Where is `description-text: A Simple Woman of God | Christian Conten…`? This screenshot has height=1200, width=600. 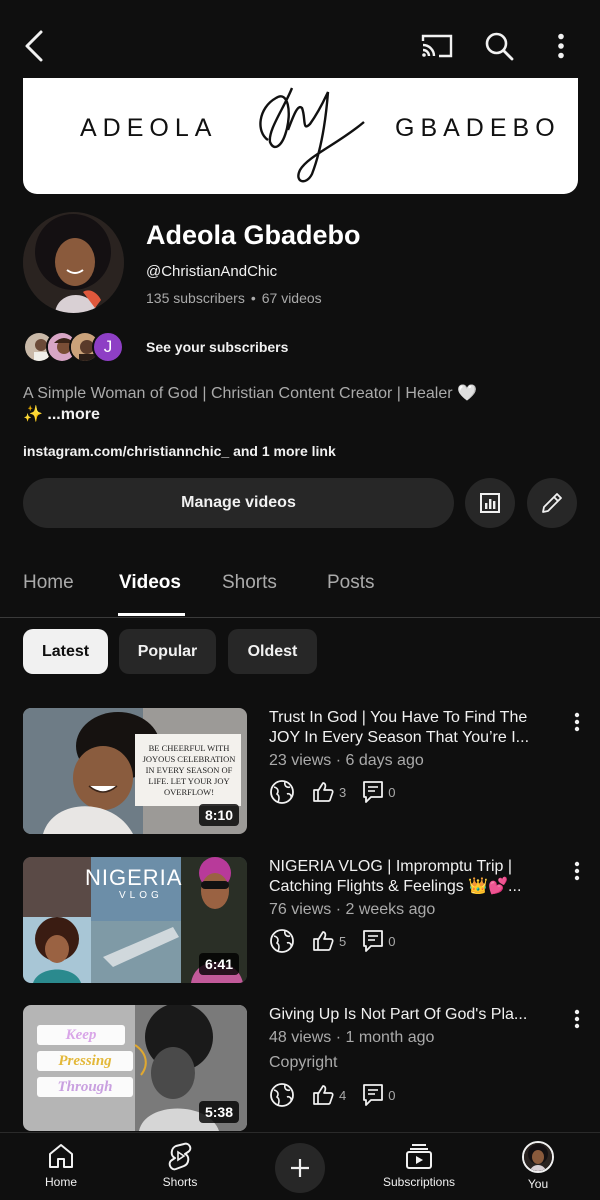
description-text: A Simple Woman of God | Christian Conten… is located at coordinates (250, 393).